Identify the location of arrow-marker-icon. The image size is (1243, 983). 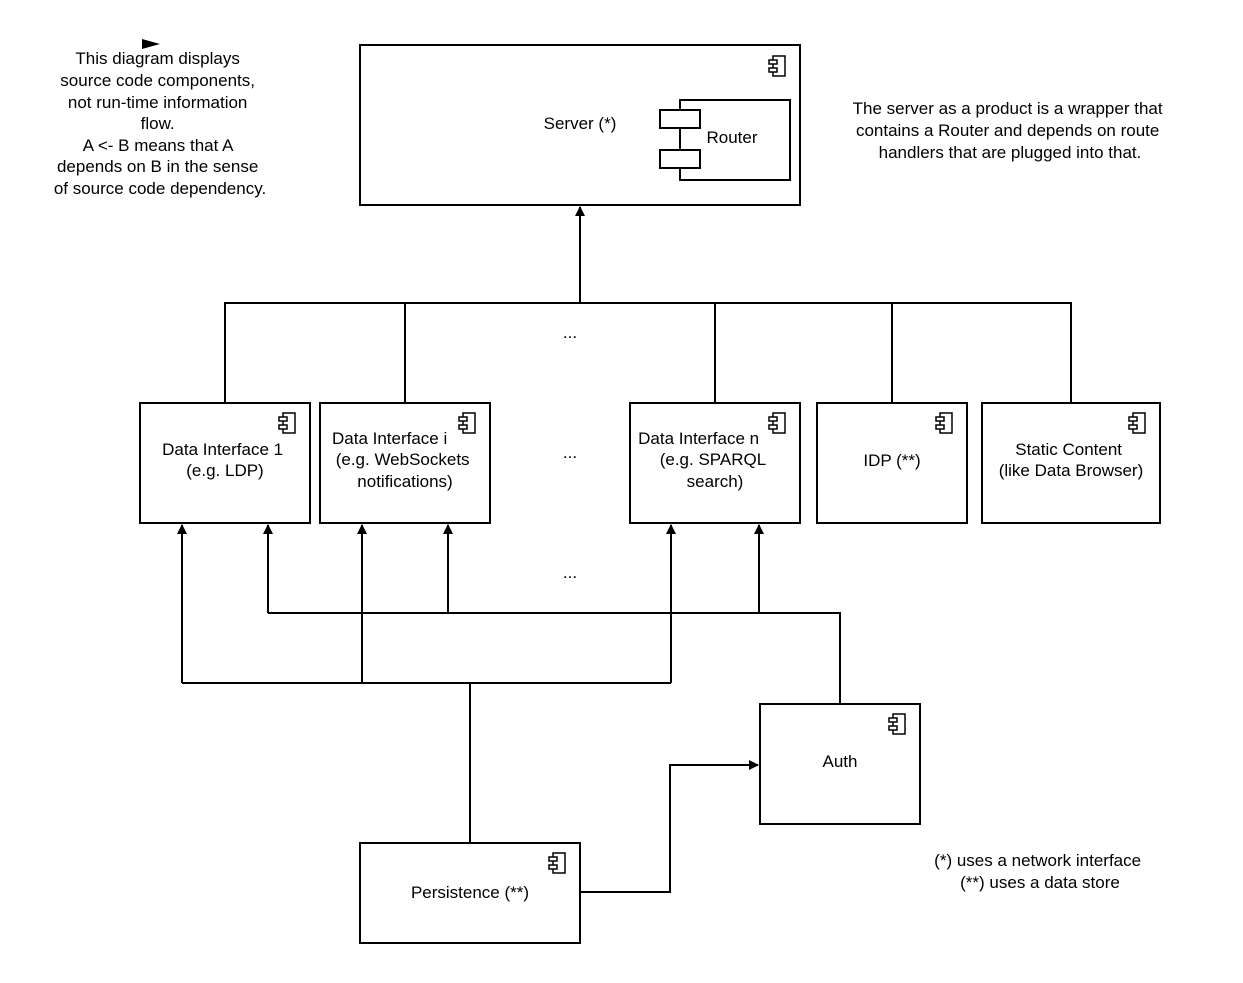
(151, 44).